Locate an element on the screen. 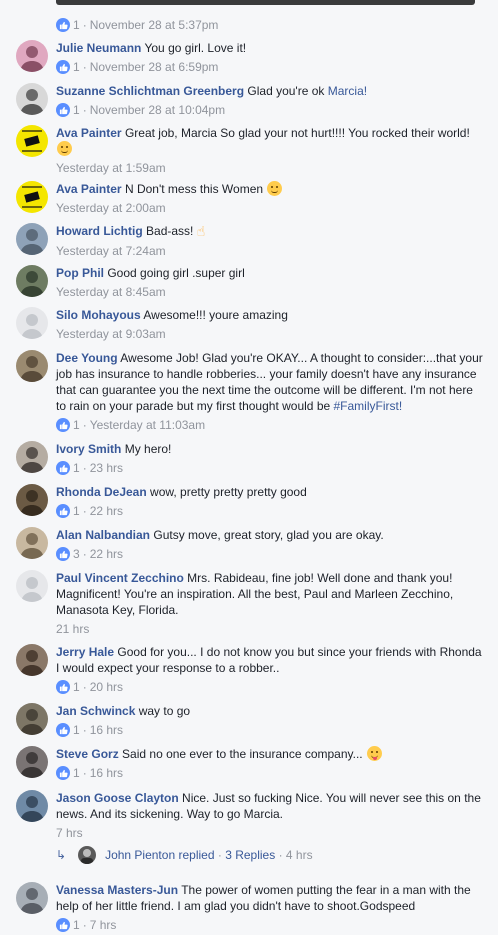  comment-author: Pop Phil is located at coordinates (80, 273).